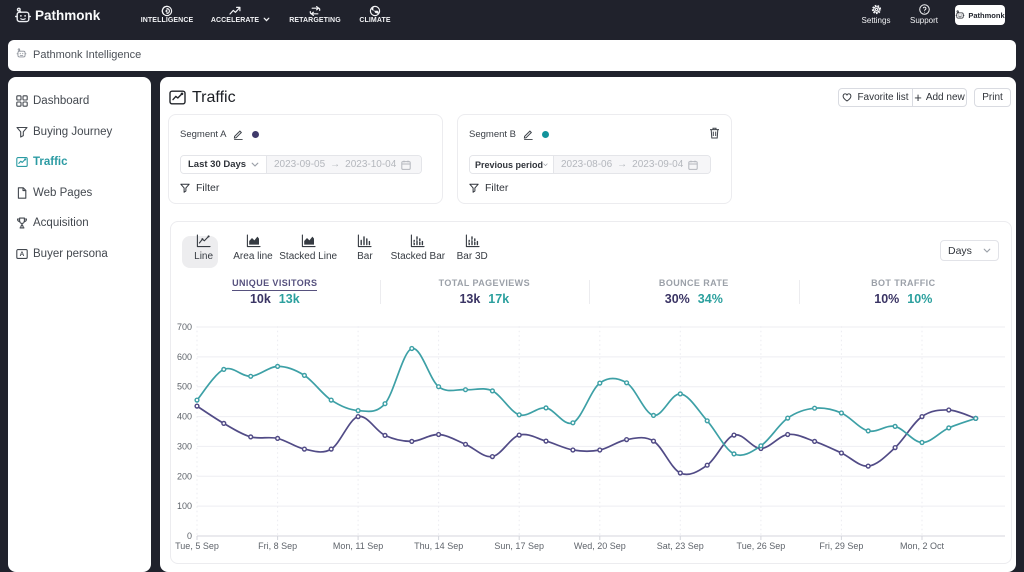 This screenshot has width=1024, height=572. Describe the element at coordinates (184, 327) in the screenshot. I see `svg-text: 700` at that location.